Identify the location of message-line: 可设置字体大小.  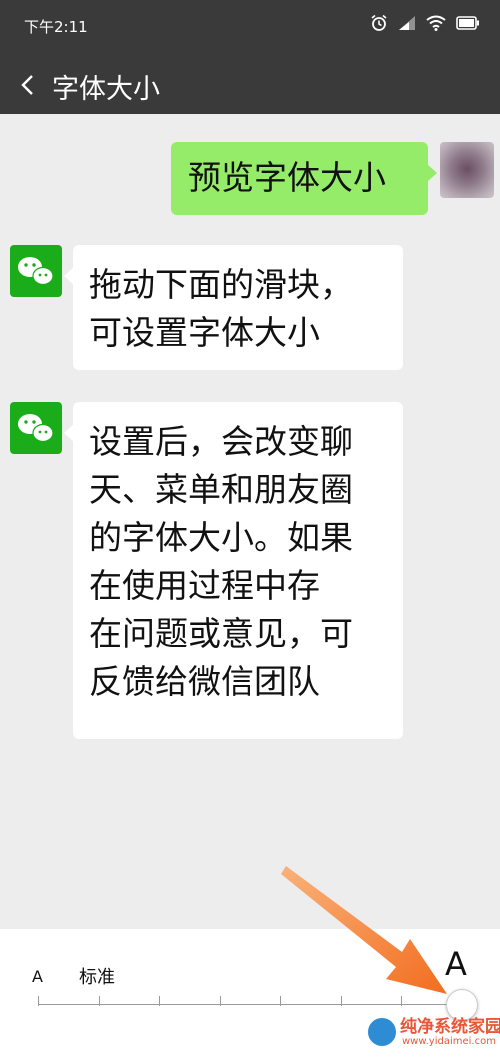
(204, 332).